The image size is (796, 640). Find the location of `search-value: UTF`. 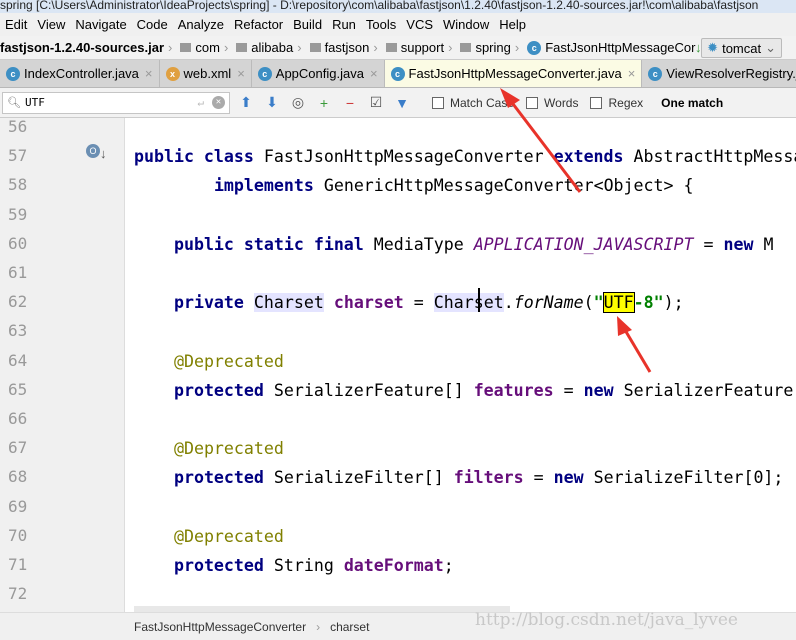

search-value: UTF is located at coordinates (34, 102).